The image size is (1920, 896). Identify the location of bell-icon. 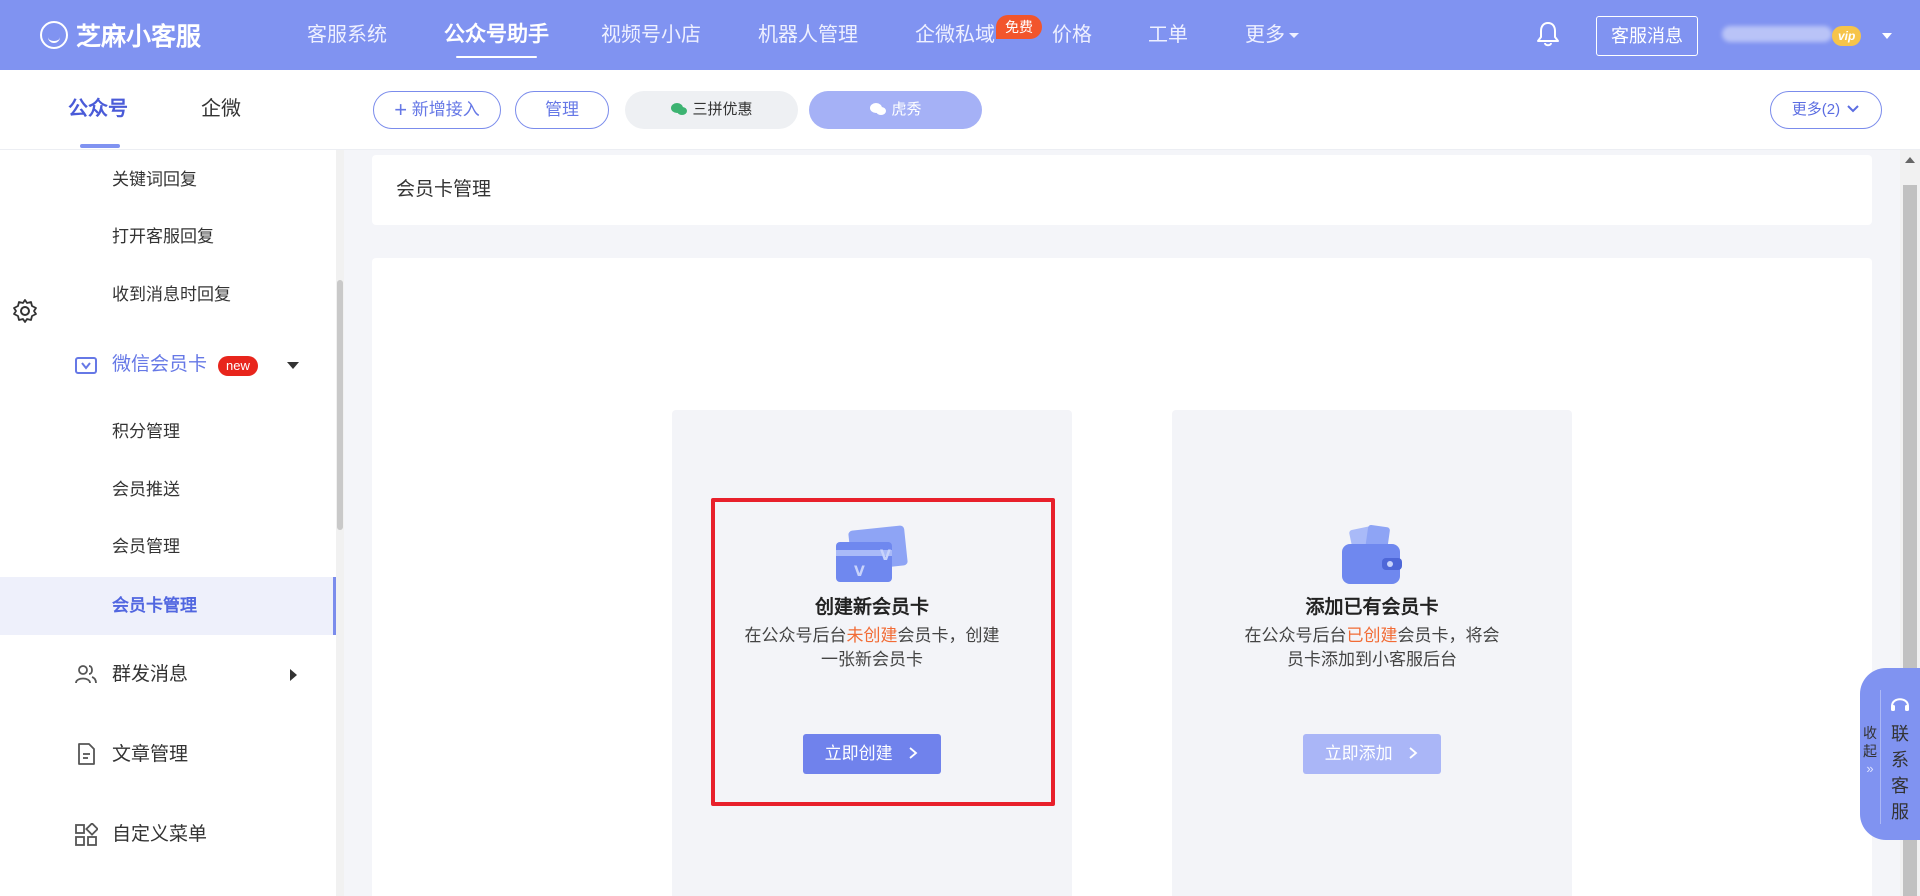
(1548, 34).